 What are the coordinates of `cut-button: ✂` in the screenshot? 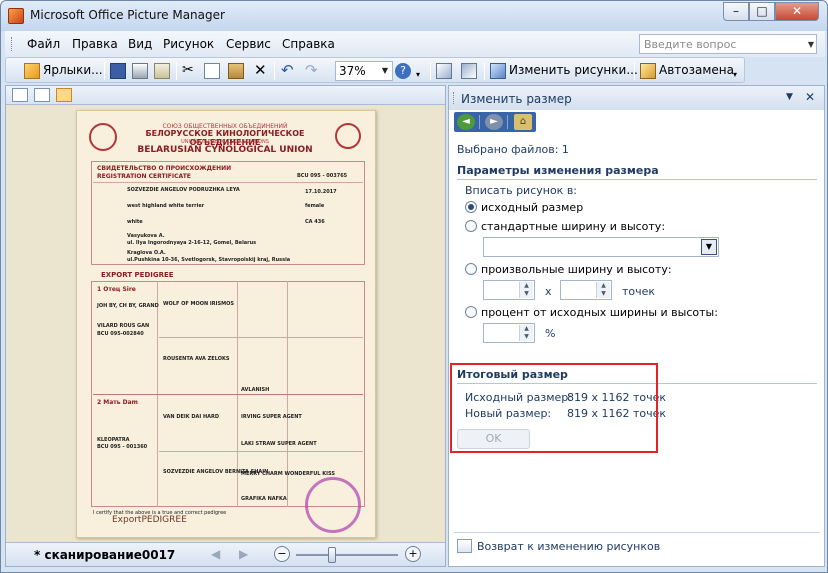 It's located at (188, 71).